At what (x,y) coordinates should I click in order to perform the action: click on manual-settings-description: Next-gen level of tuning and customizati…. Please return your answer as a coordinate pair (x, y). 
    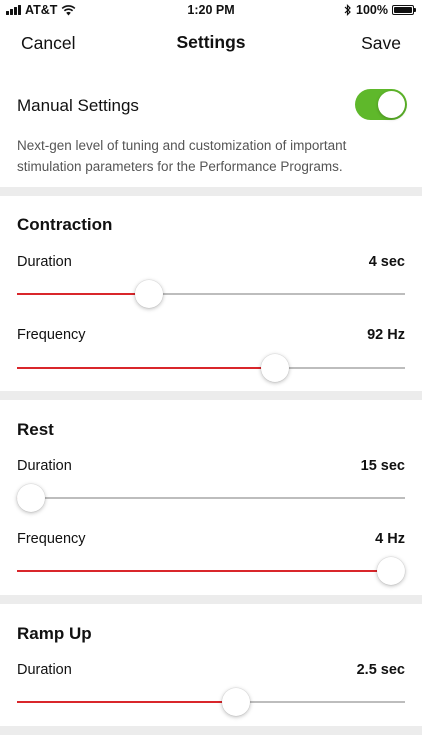
    Looking at the image, I should click on (182, 156).